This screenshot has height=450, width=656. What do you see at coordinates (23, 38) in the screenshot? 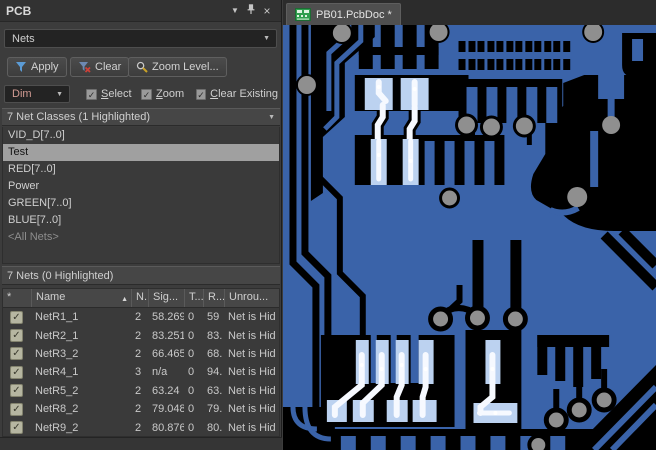
I see `panel-view-selector-value: Nets` at bounding box center [23, 38].